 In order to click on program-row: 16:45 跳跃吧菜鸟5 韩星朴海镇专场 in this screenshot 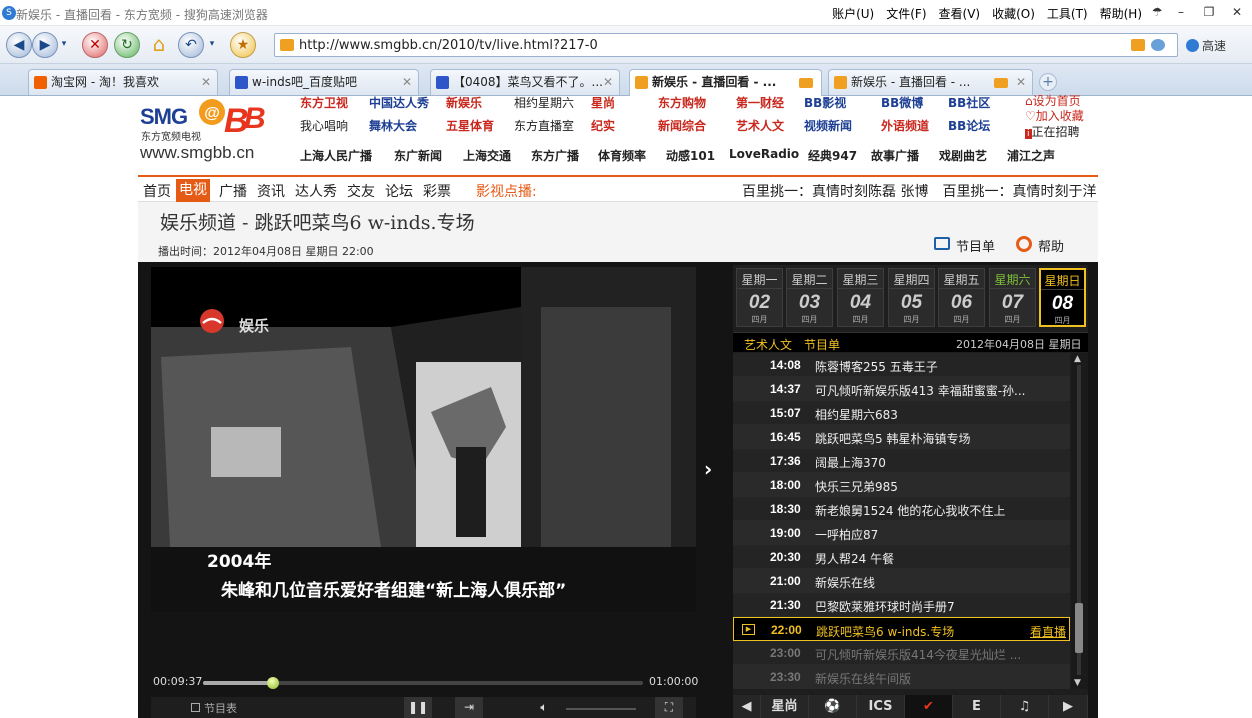, I will do `click(901, 437)`.